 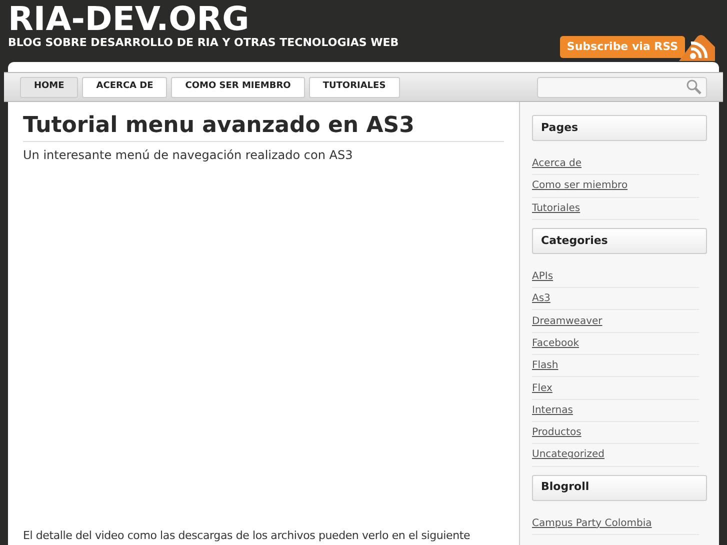 I want to click on sidebar-link: Tutoriales, so click(x=556, y=208).